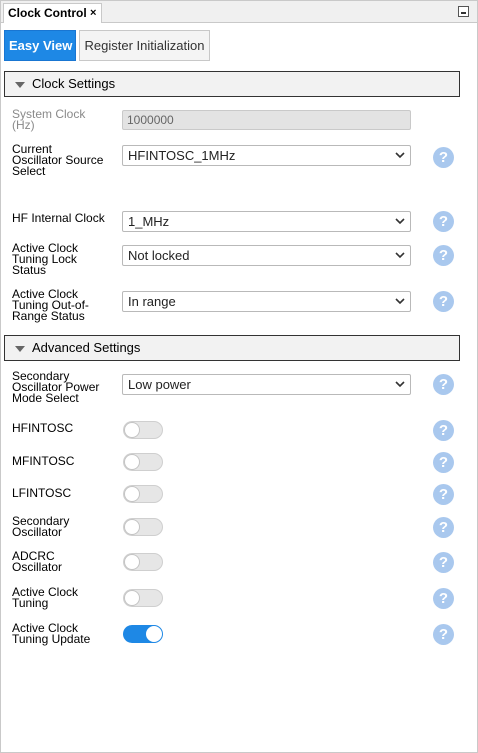 This screenshot has height=753, width=478. What do you see at coordinates (266, 221) in the screenshot?
I see `hf-internal-clock-select: 1_MHz` at bounding box center [266, 221].